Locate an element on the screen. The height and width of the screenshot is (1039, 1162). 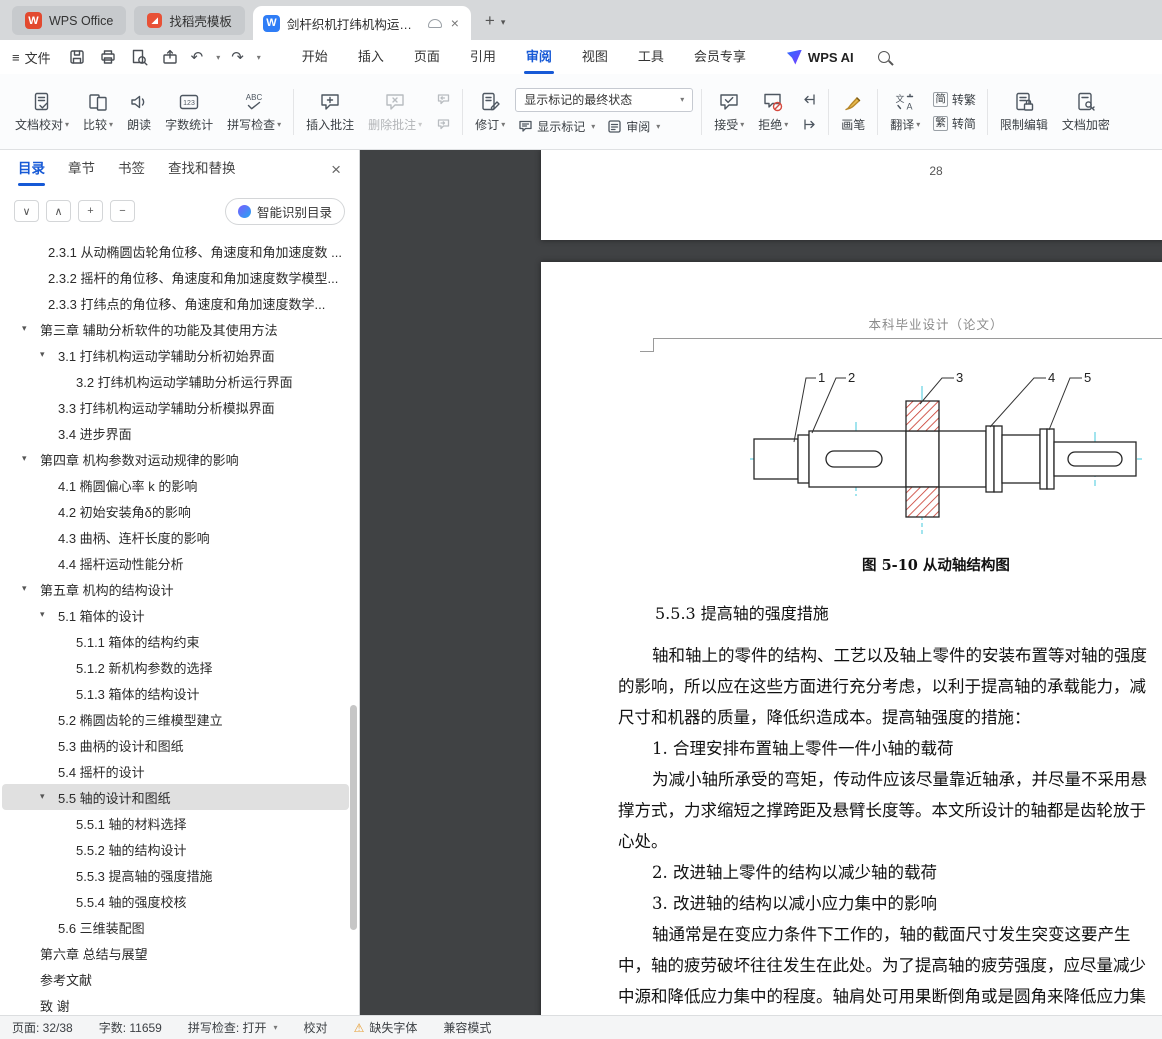
close-panel-icon: × is located at coordinates (336, 169).